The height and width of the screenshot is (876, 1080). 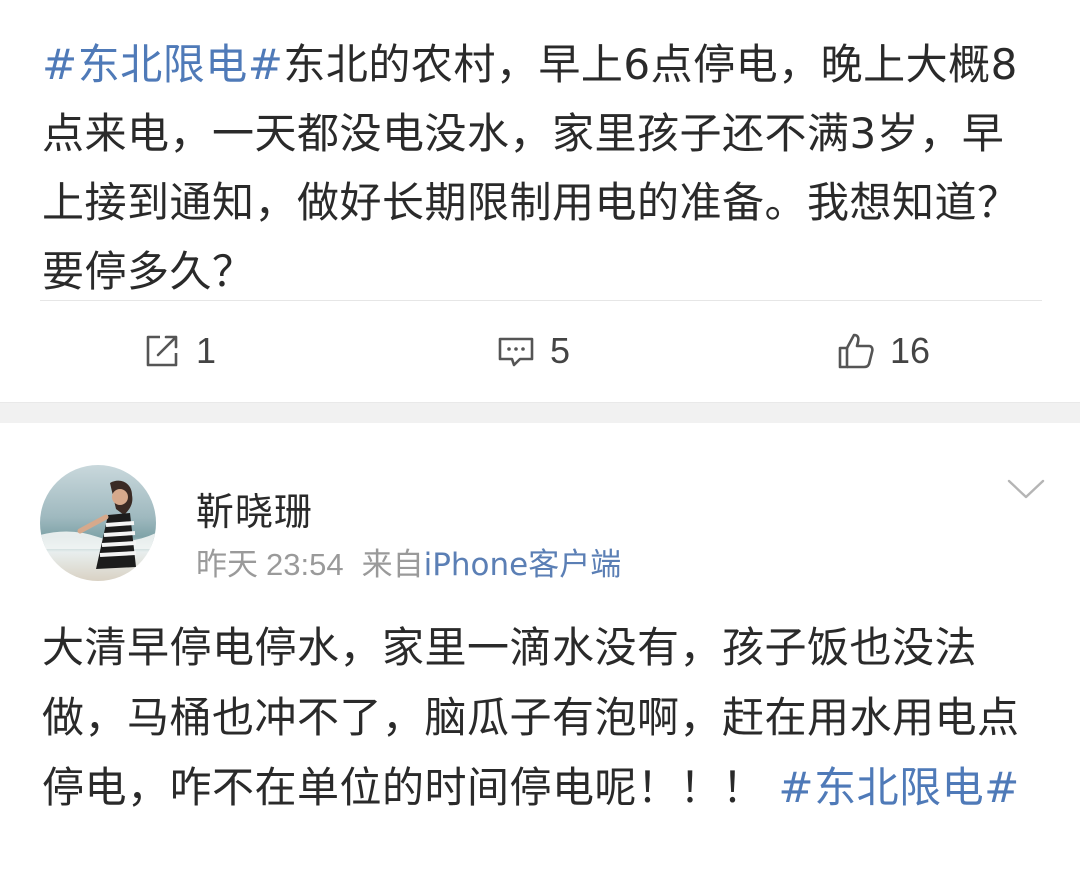 I want to click on comment-source-prefix: 来自, so click(x=392, y=565).